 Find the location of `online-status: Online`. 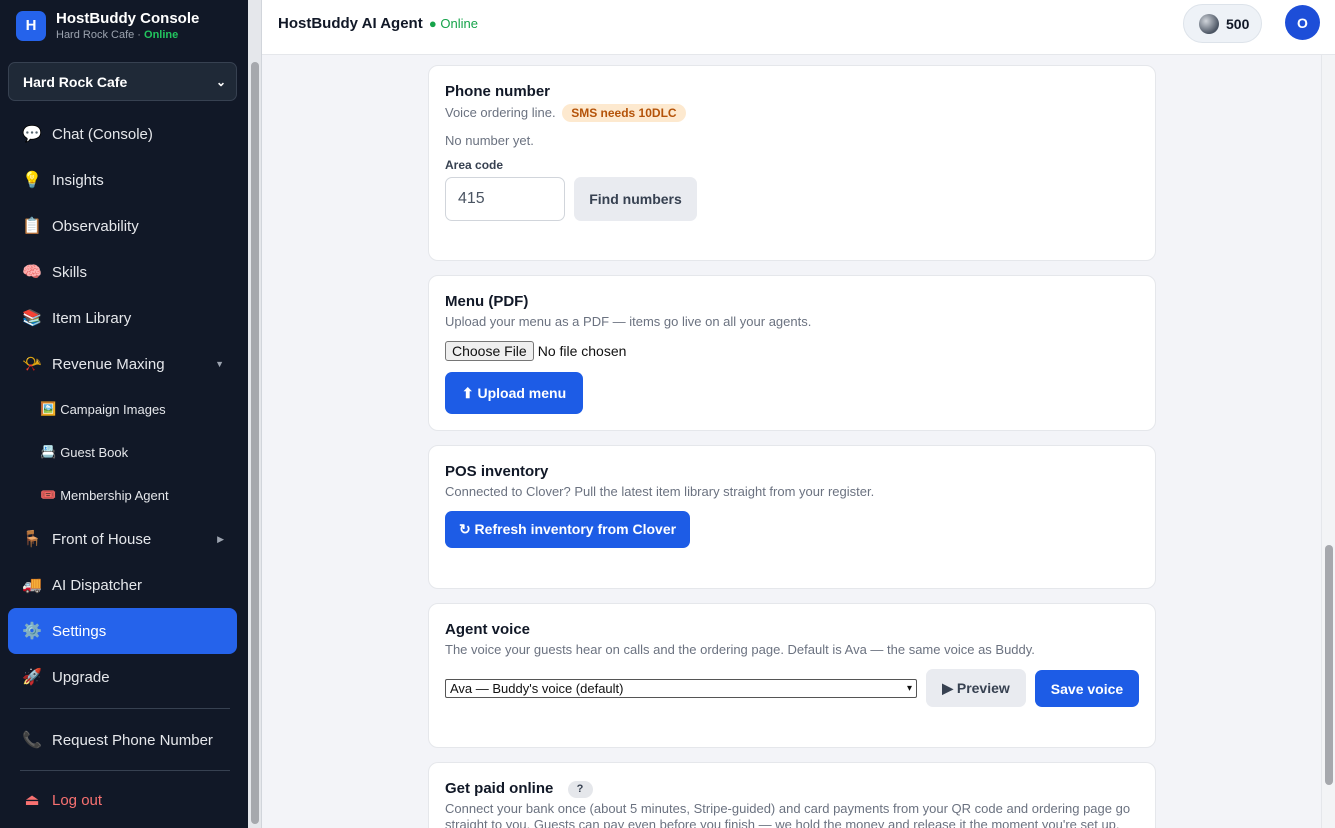

online-status: Online is located at coordinates (161, 35).